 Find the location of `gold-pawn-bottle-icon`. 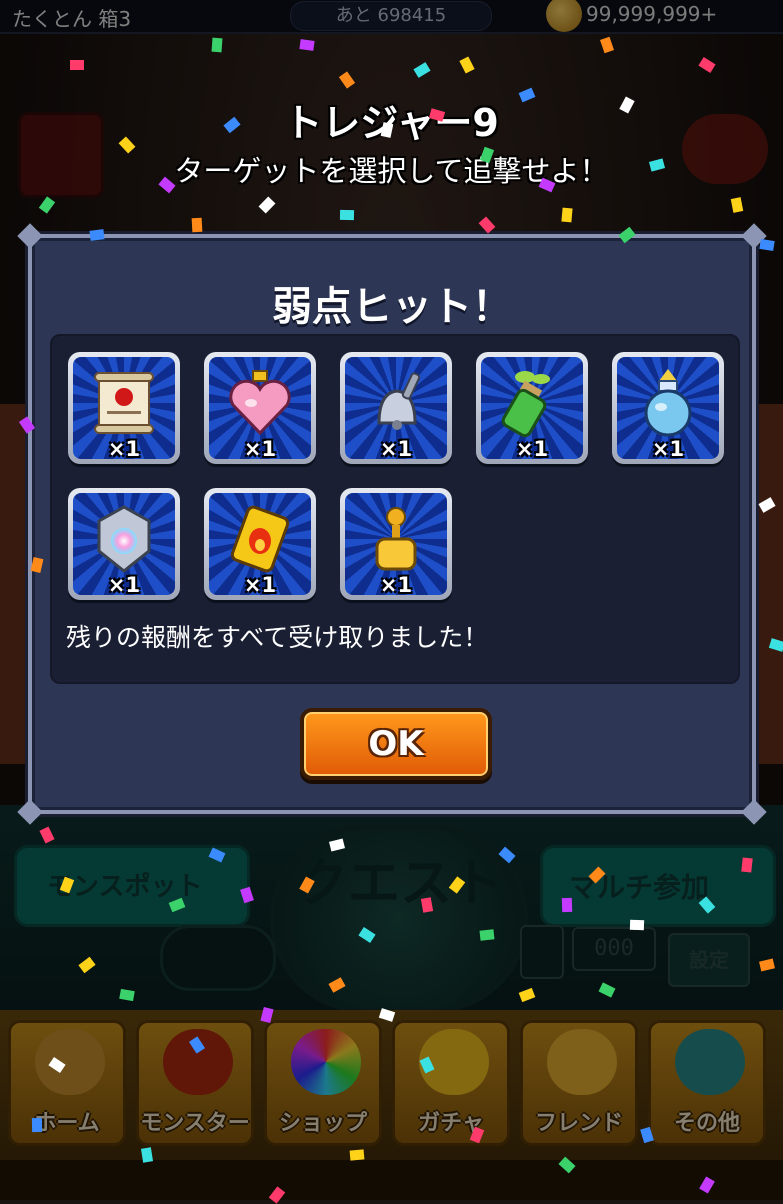

gold-pawn-bottle-icon is located at coordinates (396, 539).